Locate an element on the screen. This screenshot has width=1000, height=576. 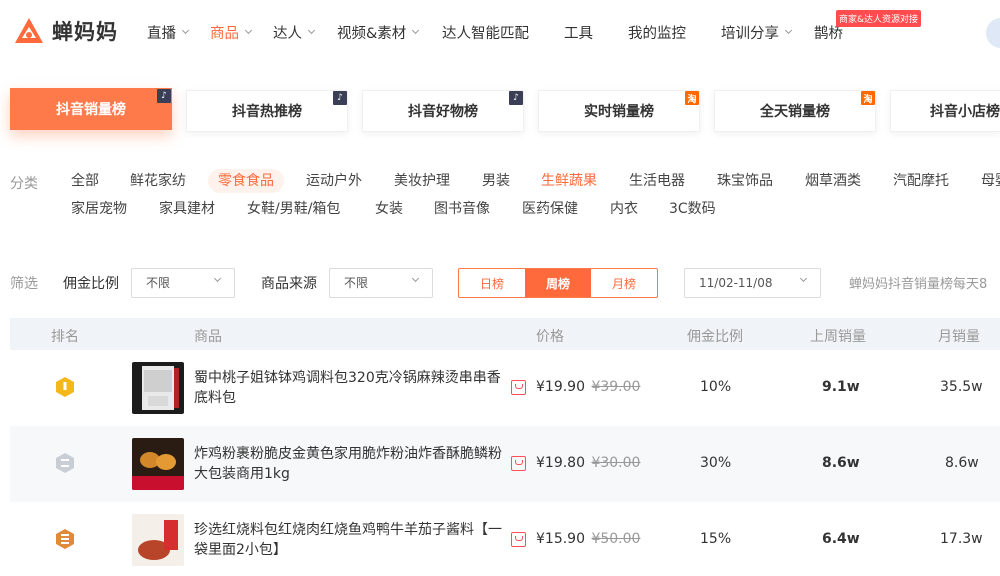
avatar is located at coordinates (993, 33).